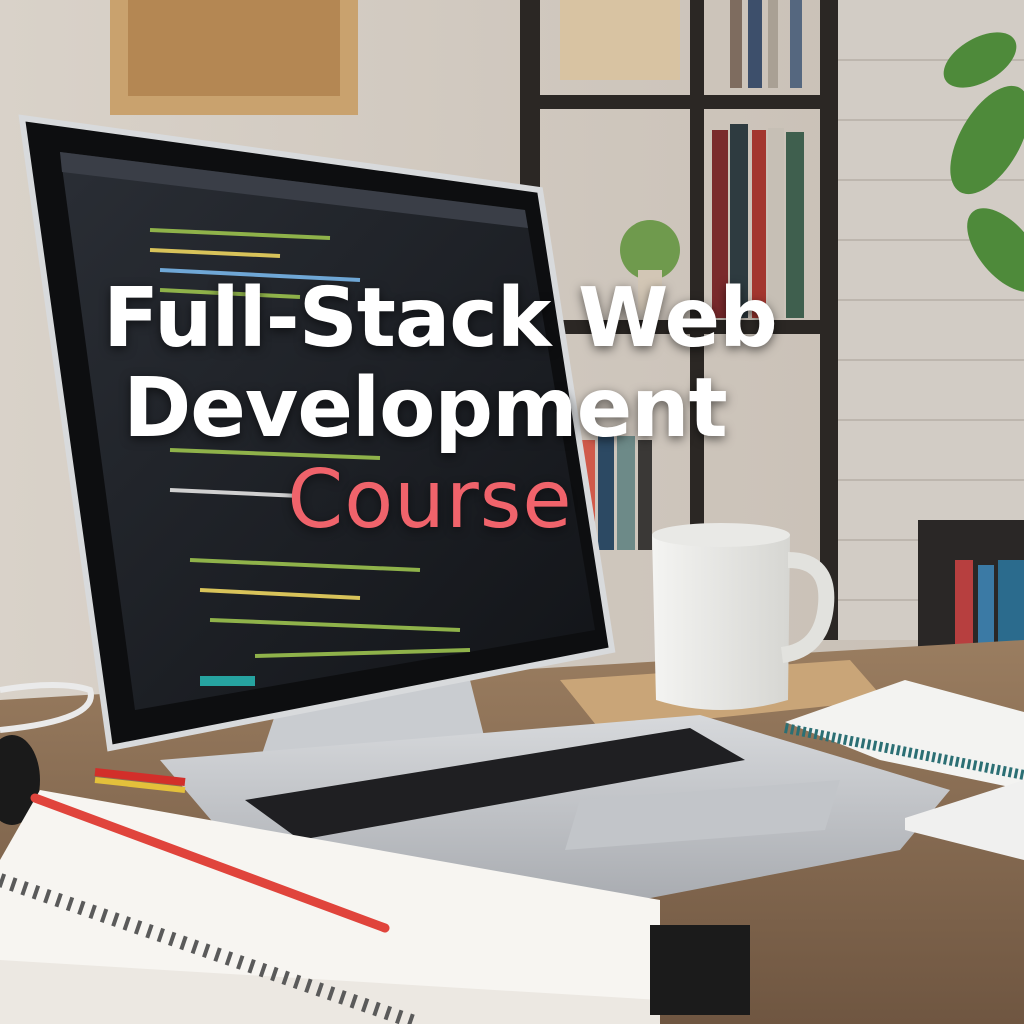  Describe the element at coordinates (440, 318) in the screenshot. I see `title-line-1: Full-Stack Web` at that location.